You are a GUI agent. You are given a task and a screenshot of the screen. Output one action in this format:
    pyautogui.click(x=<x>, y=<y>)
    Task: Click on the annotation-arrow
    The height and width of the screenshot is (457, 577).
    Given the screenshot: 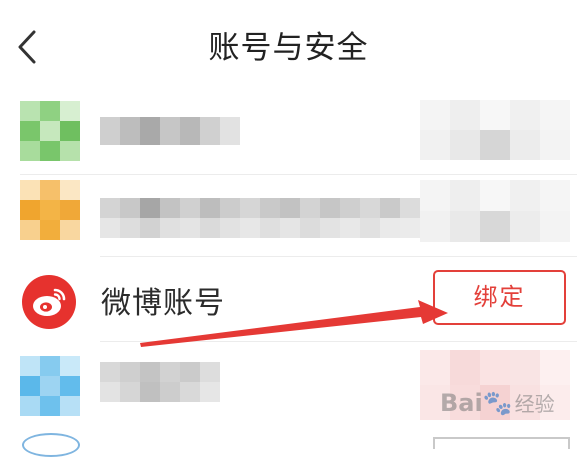 What is the action you would take?
    pyautogui.click(x=294, y=323)
    